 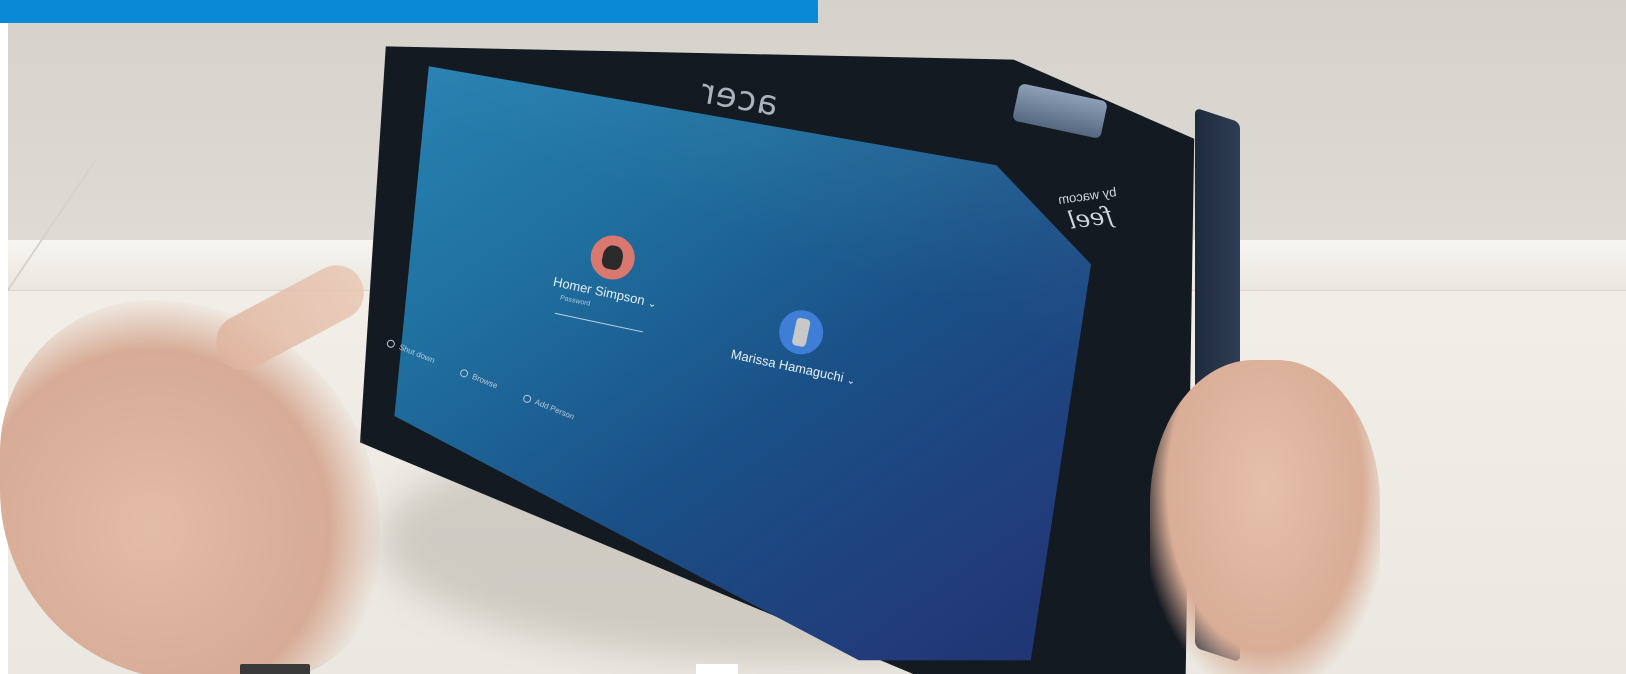 What do you see at coordinates (1089, 210) in the screenshot?
I see `pen-brand-logo: by wacom feel` at bounding box center [1089, 210].